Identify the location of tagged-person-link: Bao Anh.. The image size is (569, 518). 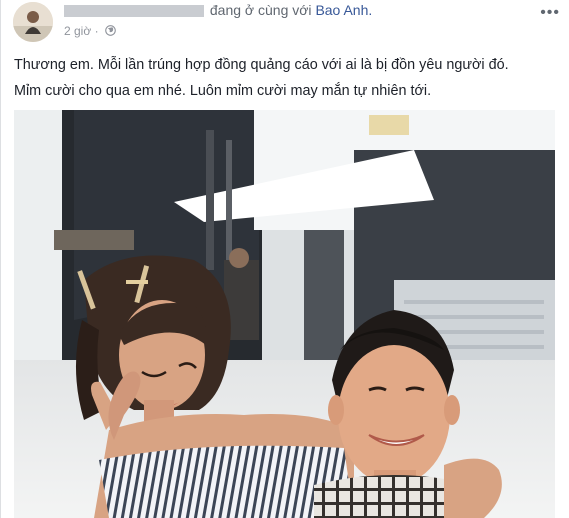
(343, 10).